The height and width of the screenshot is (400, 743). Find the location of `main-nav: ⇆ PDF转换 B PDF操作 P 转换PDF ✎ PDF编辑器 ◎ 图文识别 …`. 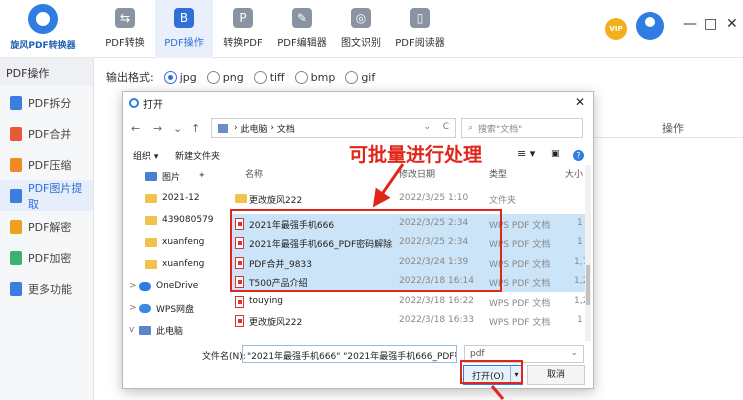

main-nav: ⇆ PDF转换 B PDF操作 P 转换PDF ✎ PDF编辑器 ◎ 图文识别 … is located at coordinates (273, 29).